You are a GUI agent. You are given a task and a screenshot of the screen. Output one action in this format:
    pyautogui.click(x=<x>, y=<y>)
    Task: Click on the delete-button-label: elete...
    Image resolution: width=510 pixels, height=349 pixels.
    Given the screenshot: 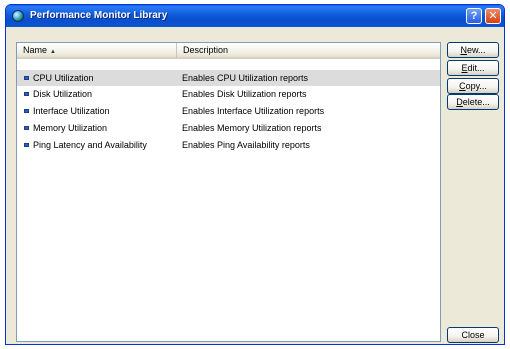 What is the action you would take?
    pyautogui.click(x=476, y=102)
    